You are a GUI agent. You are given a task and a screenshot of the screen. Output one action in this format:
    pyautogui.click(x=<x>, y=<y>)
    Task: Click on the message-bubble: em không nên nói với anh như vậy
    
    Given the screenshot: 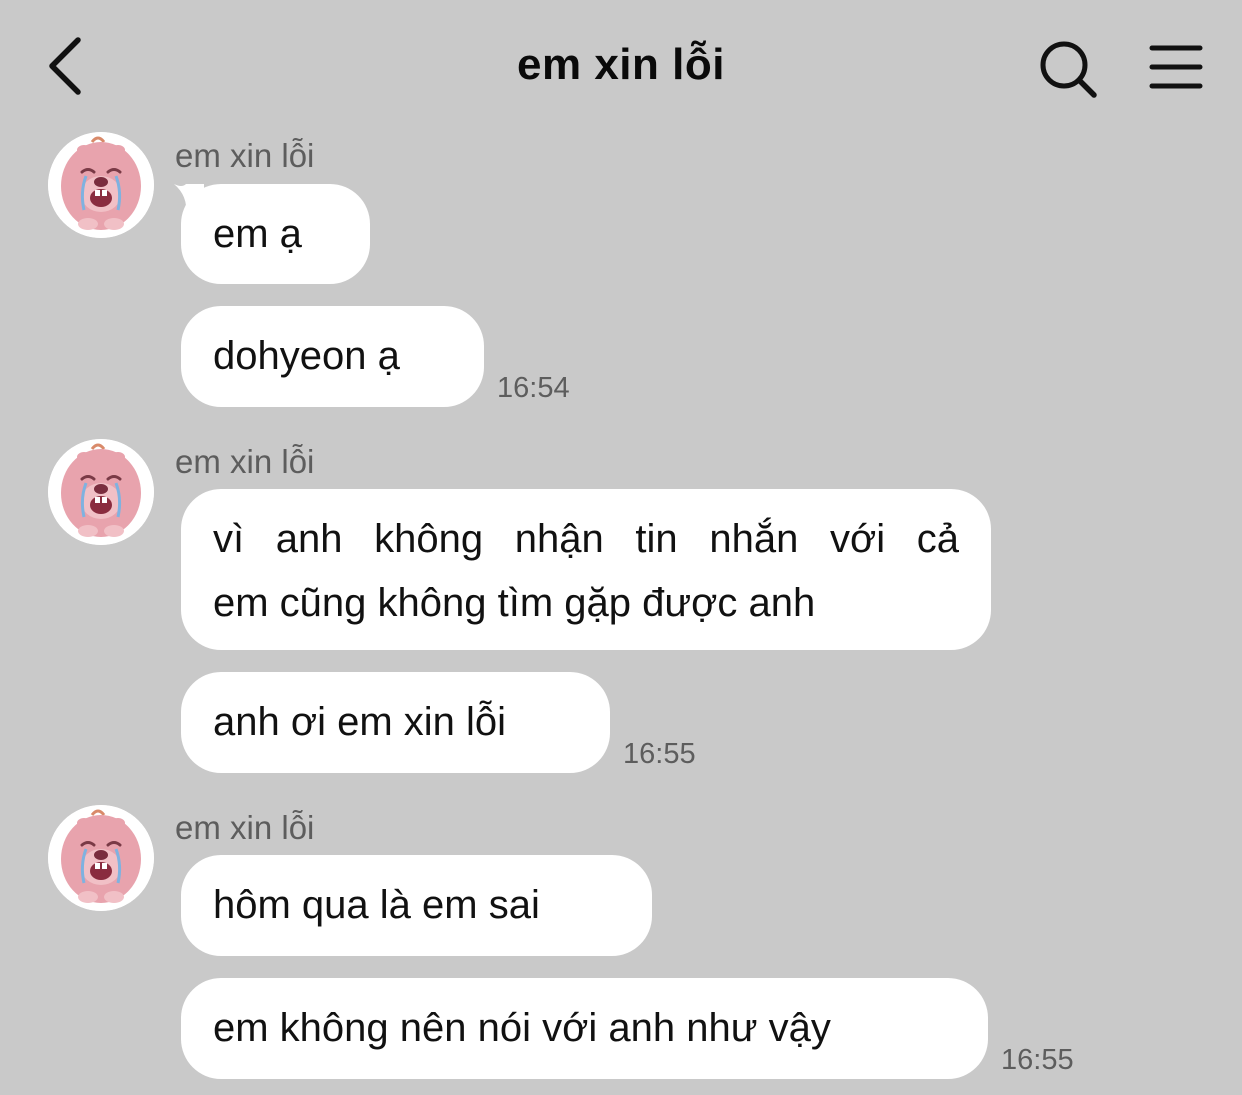 What is the action you would take?
    pyautogui.click(x=584, y=1028)
    